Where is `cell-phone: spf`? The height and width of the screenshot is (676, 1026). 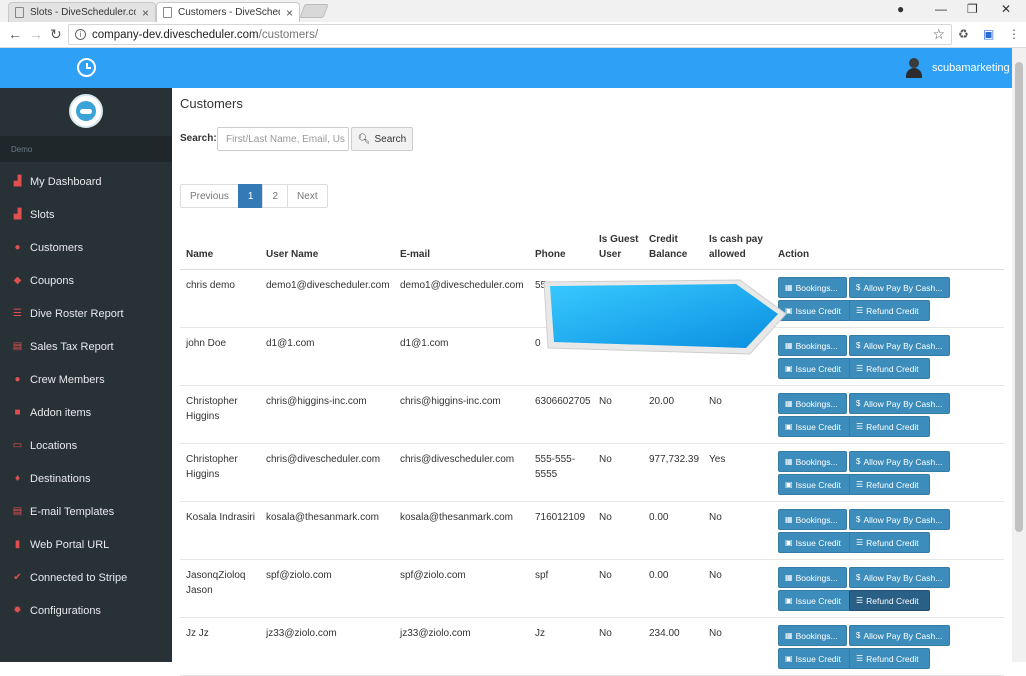
cell-phone: spf is located at coordinates (542, 575).